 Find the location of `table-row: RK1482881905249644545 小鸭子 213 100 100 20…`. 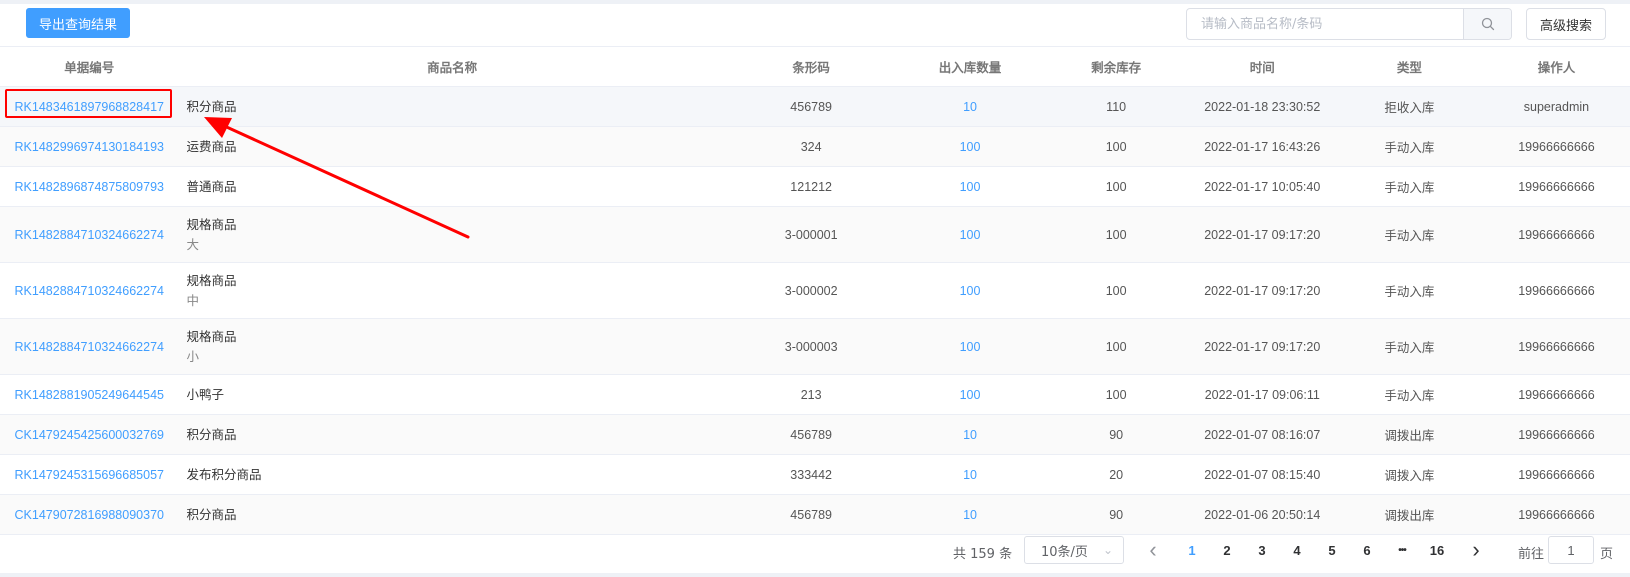

table-row: RK1482881905249644545 小鸭子 213 100 100 20… is located at coordinates (815, 395).